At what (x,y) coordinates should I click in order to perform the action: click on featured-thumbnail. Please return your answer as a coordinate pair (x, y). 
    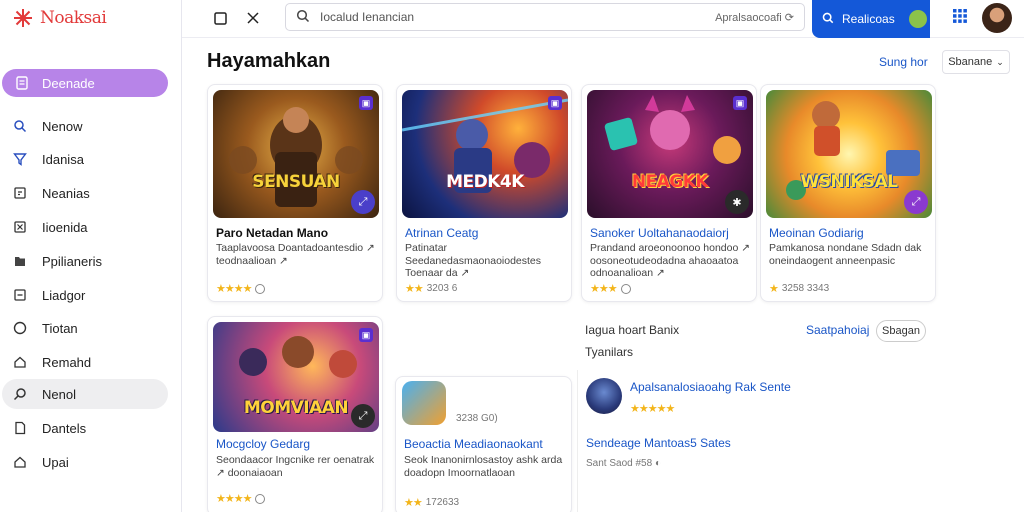
    Looking at the image, I should click on (604, 396).